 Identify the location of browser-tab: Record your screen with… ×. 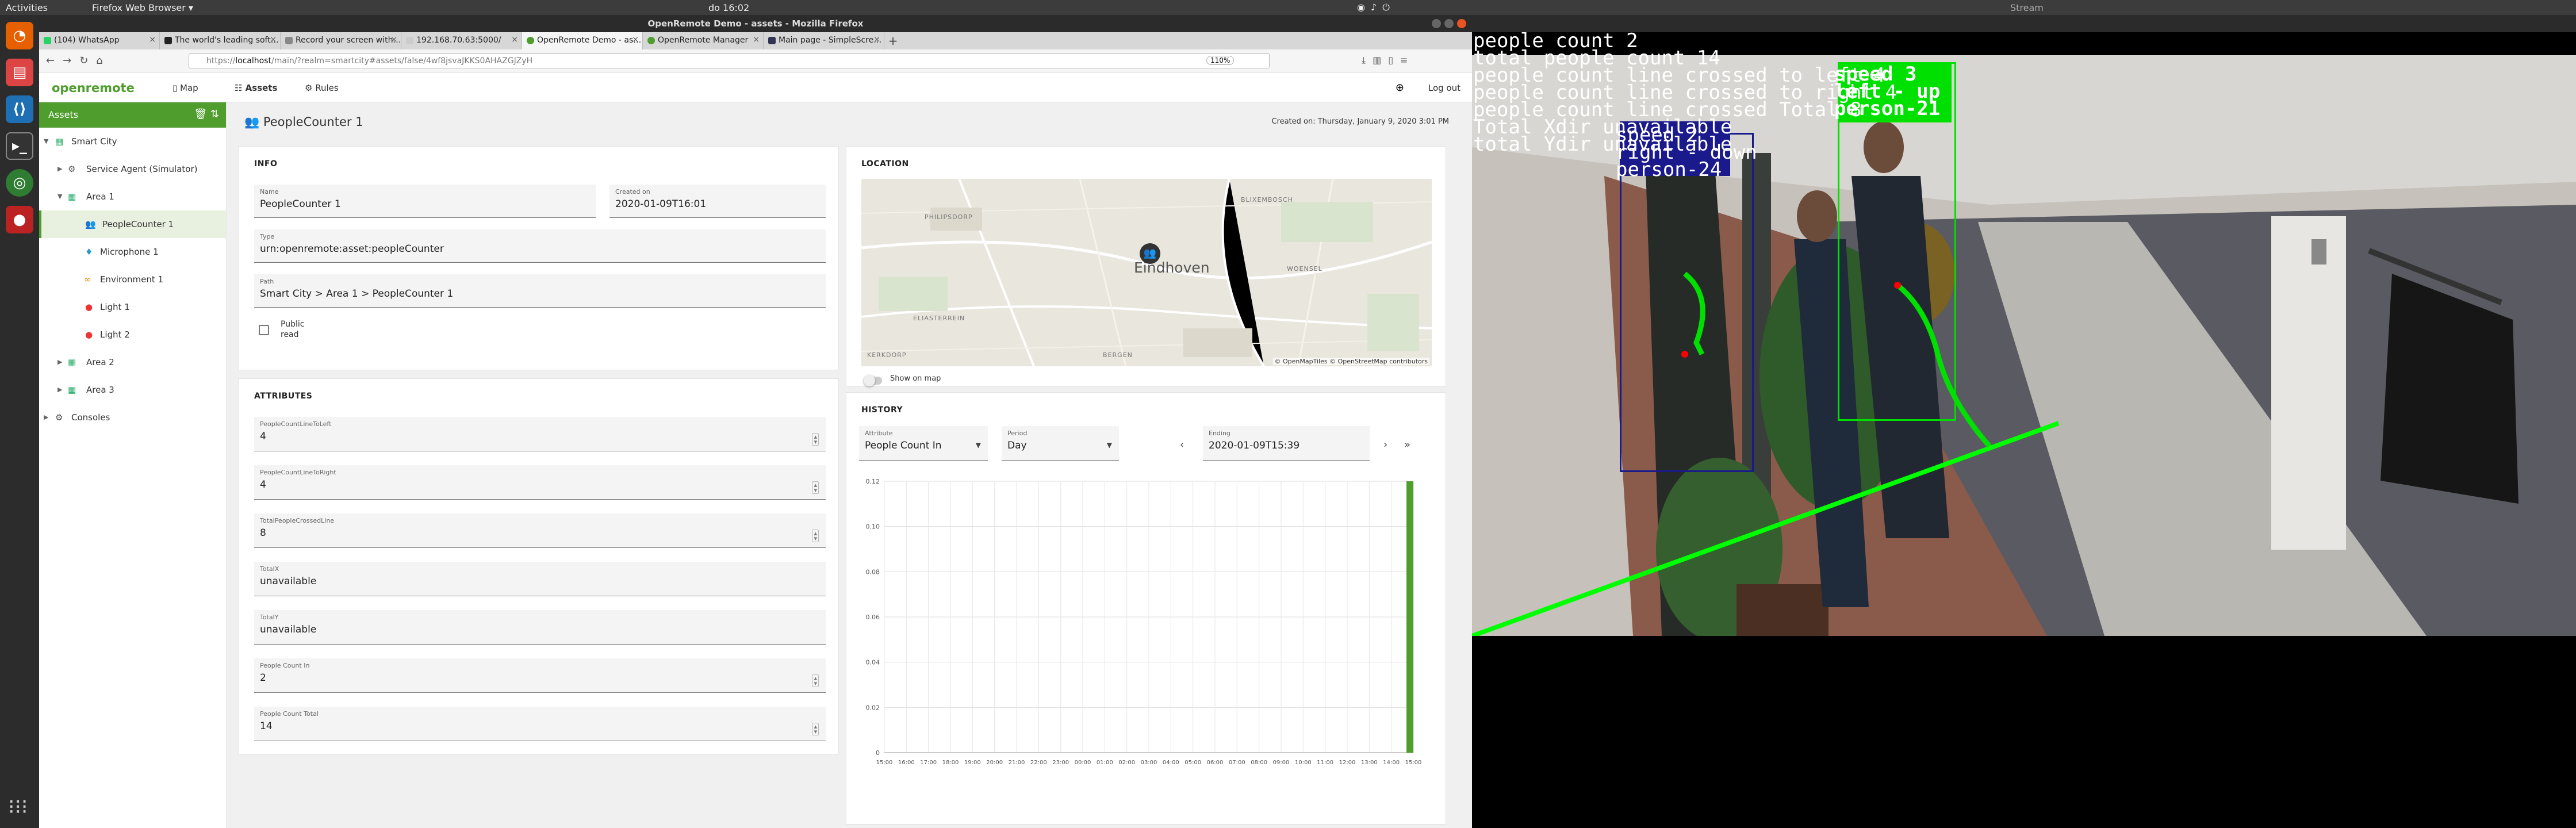
(341, 40).